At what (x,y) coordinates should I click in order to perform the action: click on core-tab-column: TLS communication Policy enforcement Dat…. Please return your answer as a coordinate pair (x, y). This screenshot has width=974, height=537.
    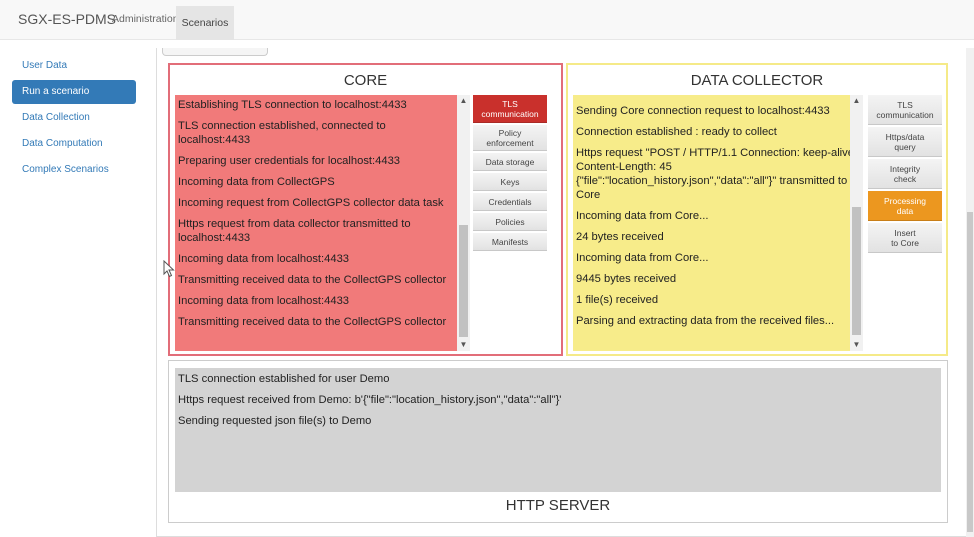
    Looking at the image, I should click on (510, 174).